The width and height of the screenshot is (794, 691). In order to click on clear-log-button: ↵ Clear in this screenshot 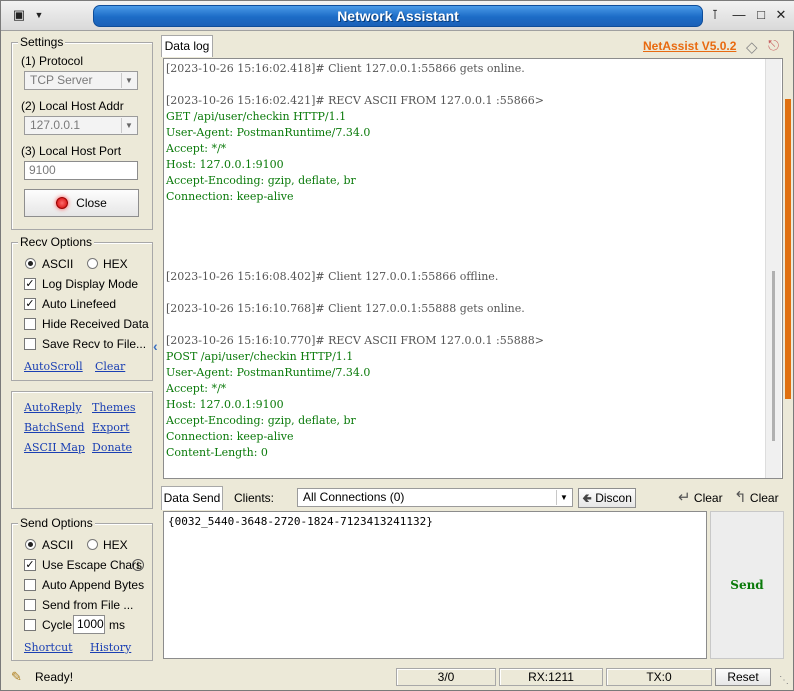, I will do `click(700, 497)`.